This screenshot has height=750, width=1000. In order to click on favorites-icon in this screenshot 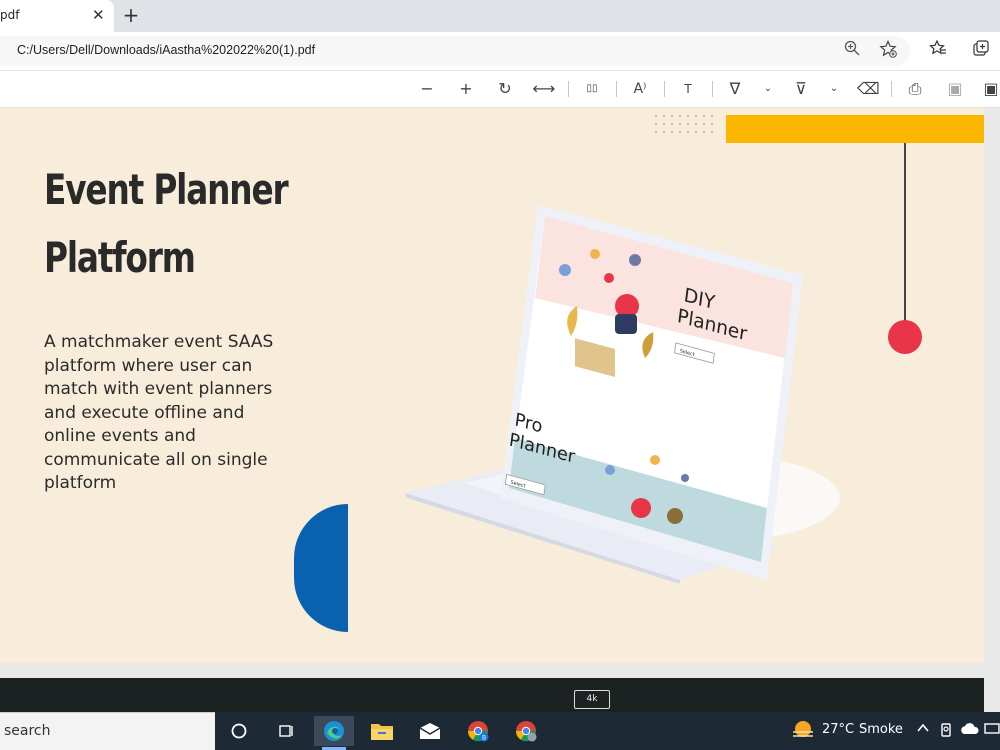, I will do `click(938, 51)`.